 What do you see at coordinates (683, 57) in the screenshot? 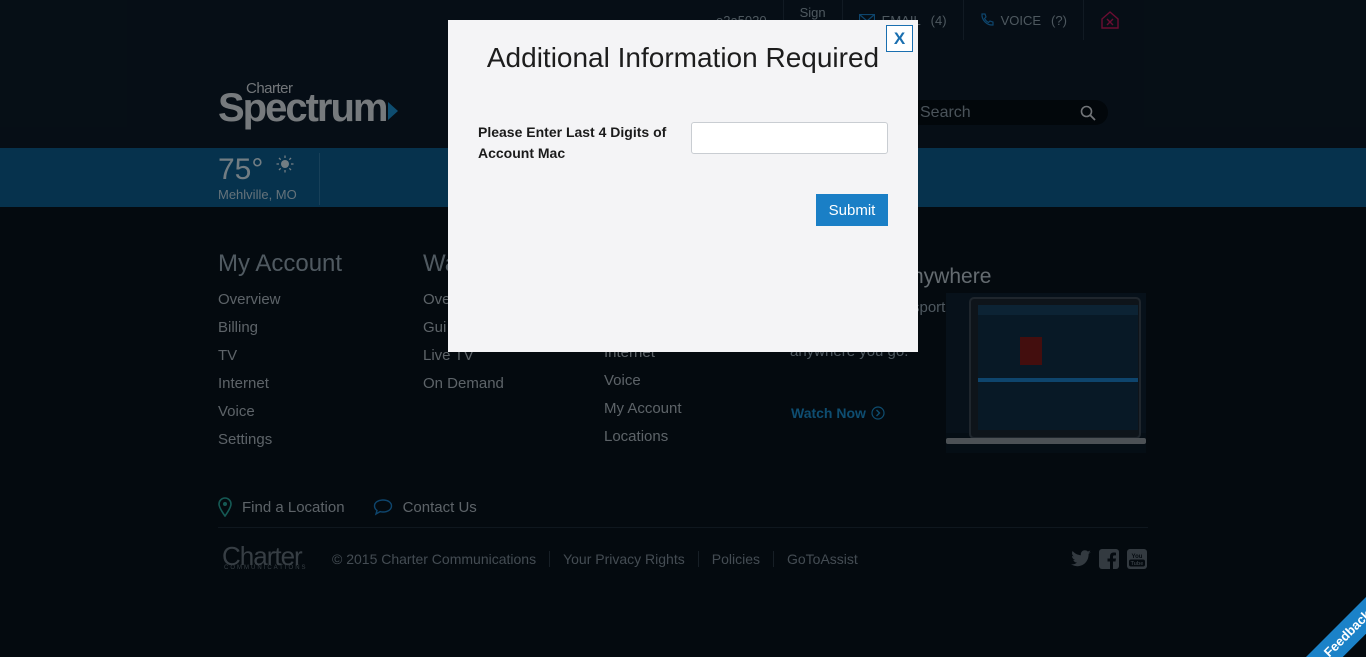
I see `modal-title: Additional Information Required` at bounding box center [683, 57].